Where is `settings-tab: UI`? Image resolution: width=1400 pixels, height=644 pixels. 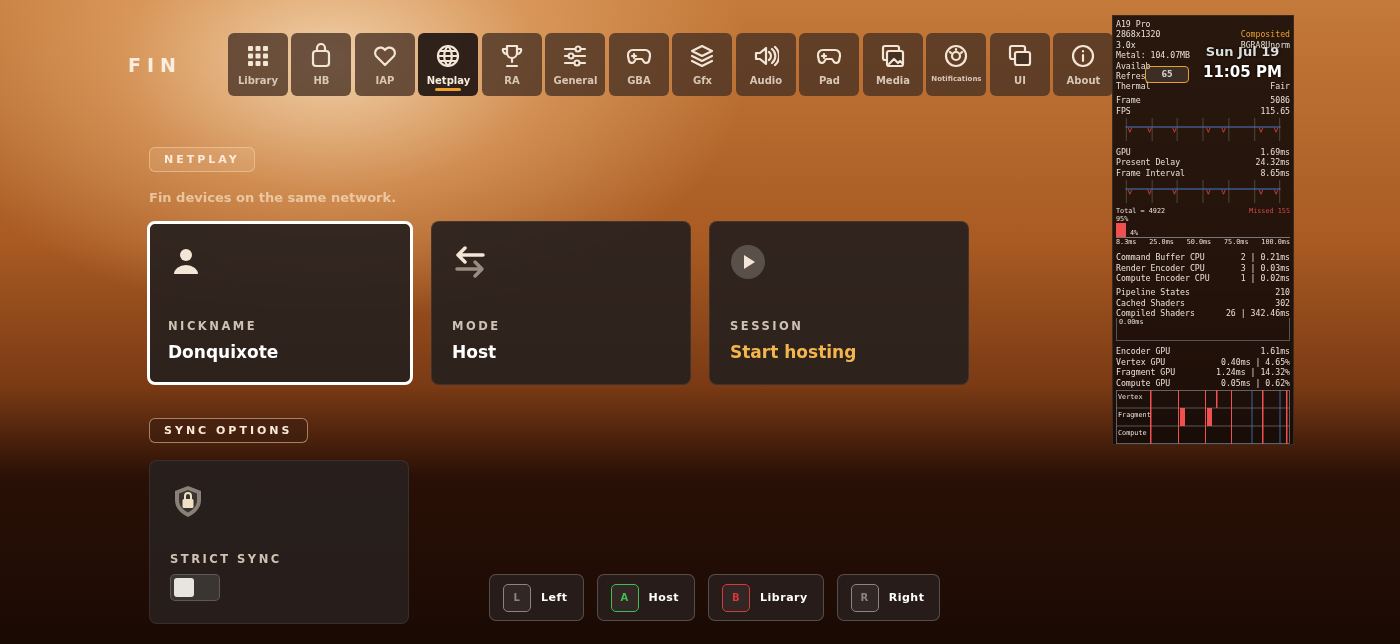
settings-tab: UI is located at coordinates (1019, 64).